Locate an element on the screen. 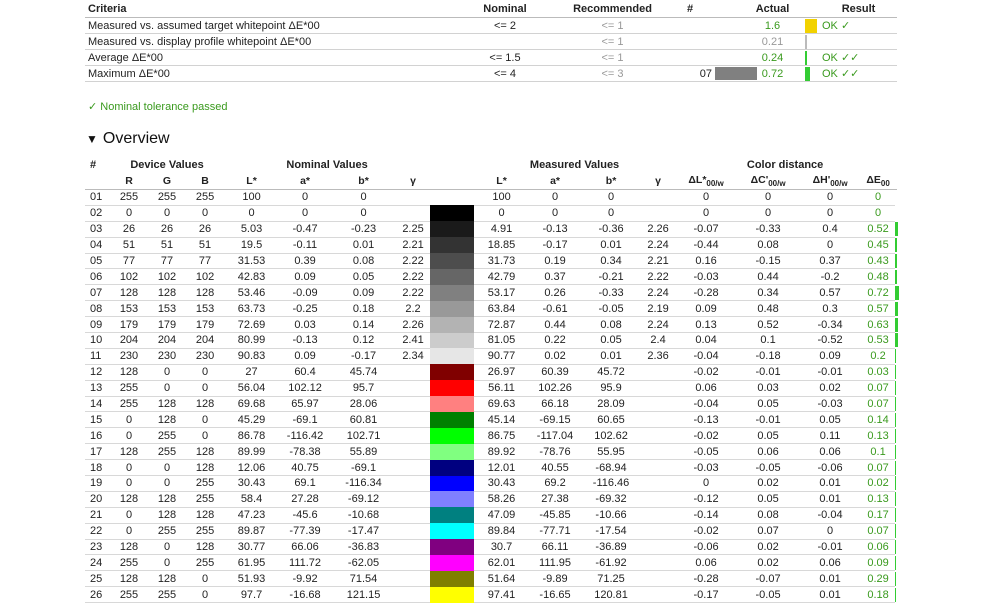  col-nominal-b: b* is located at coordinates (364, 181).